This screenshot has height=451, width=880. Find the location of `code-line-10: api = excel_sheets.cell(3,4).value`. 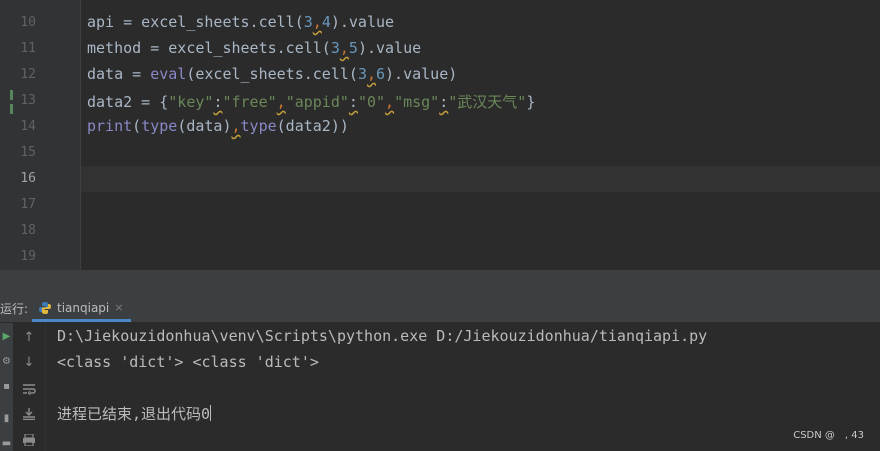

code-line-10: api = excel_sheets.cell(3,4).value is located at coordinates (240, 22).